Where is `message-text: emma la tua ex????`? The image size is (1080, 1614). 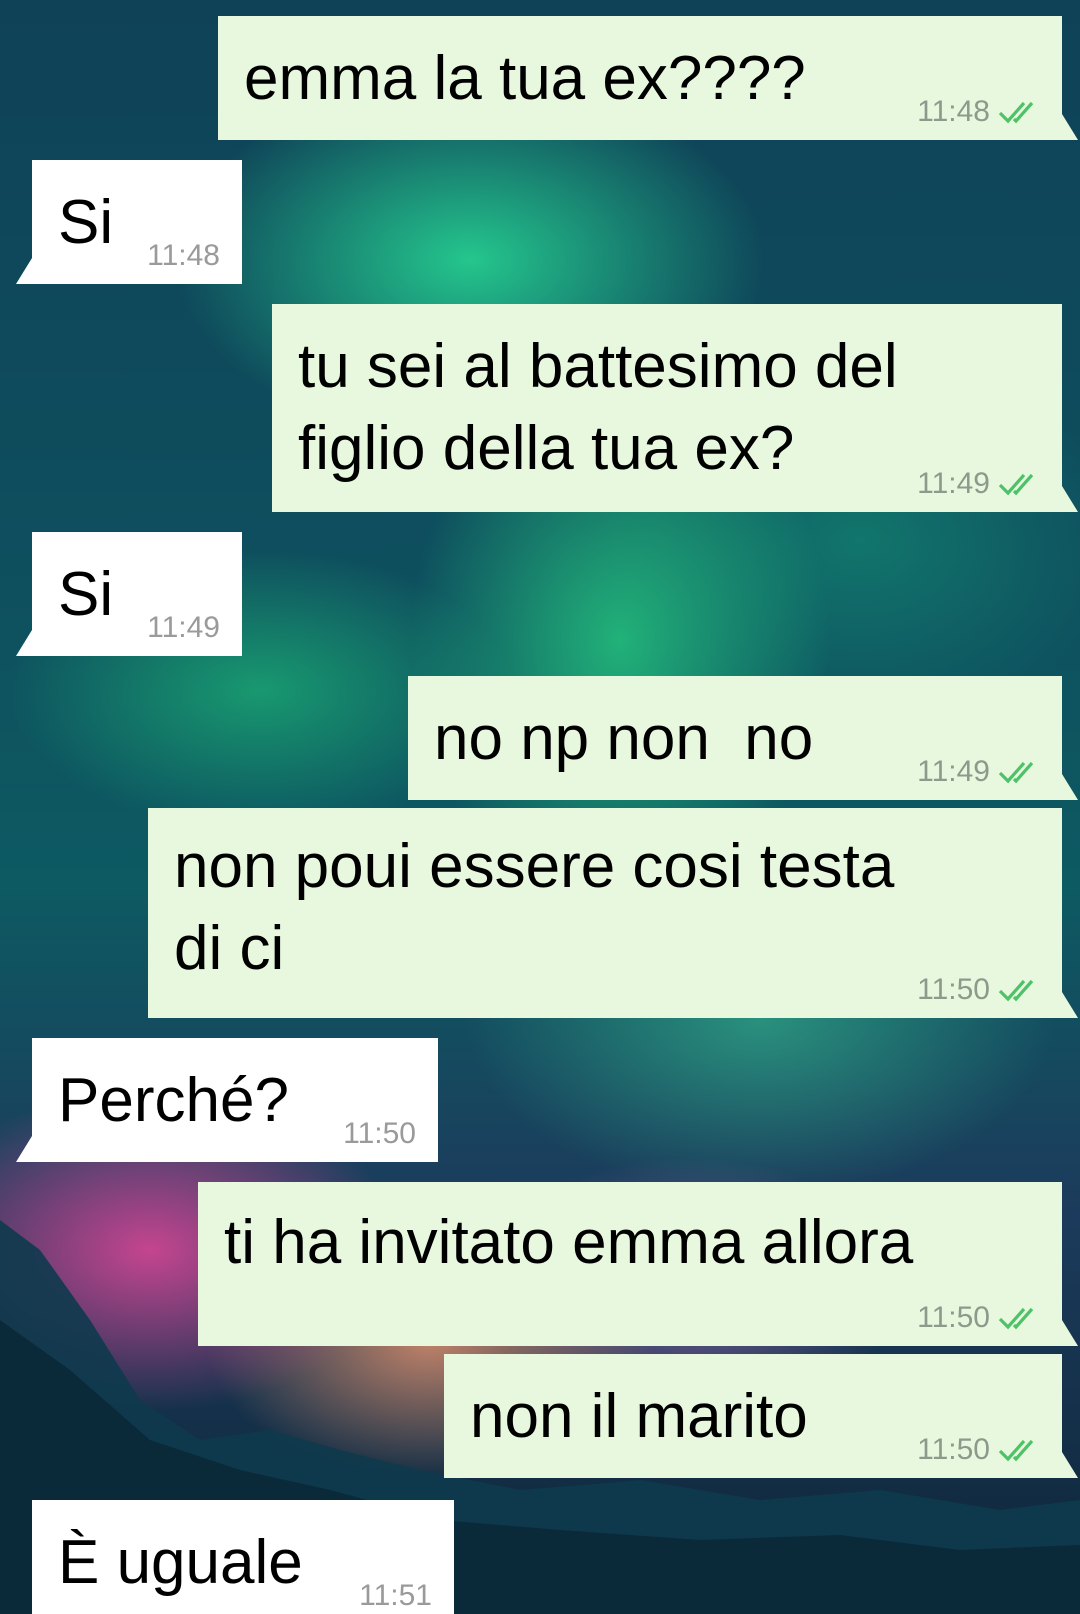
message-text: emma la tua ex???? is located at coordinates (525, 78).